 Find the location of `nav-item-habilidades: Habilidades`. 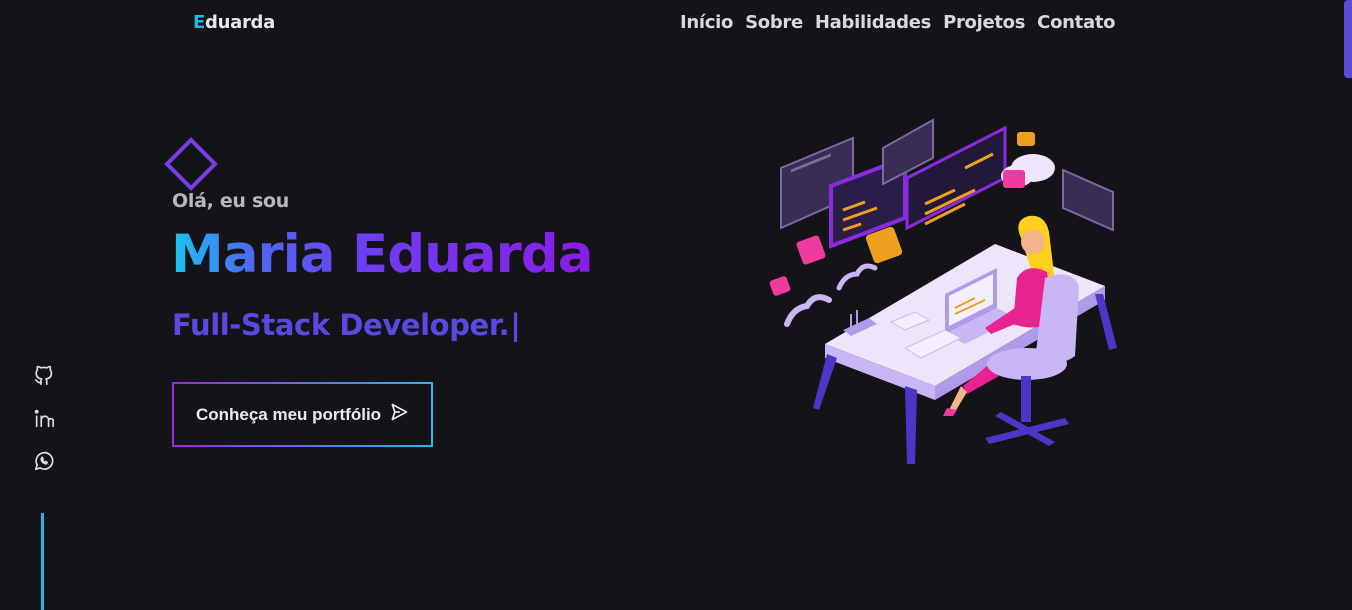

nav-item-habilidades: Habilidades is located at coordinates (873, 22).